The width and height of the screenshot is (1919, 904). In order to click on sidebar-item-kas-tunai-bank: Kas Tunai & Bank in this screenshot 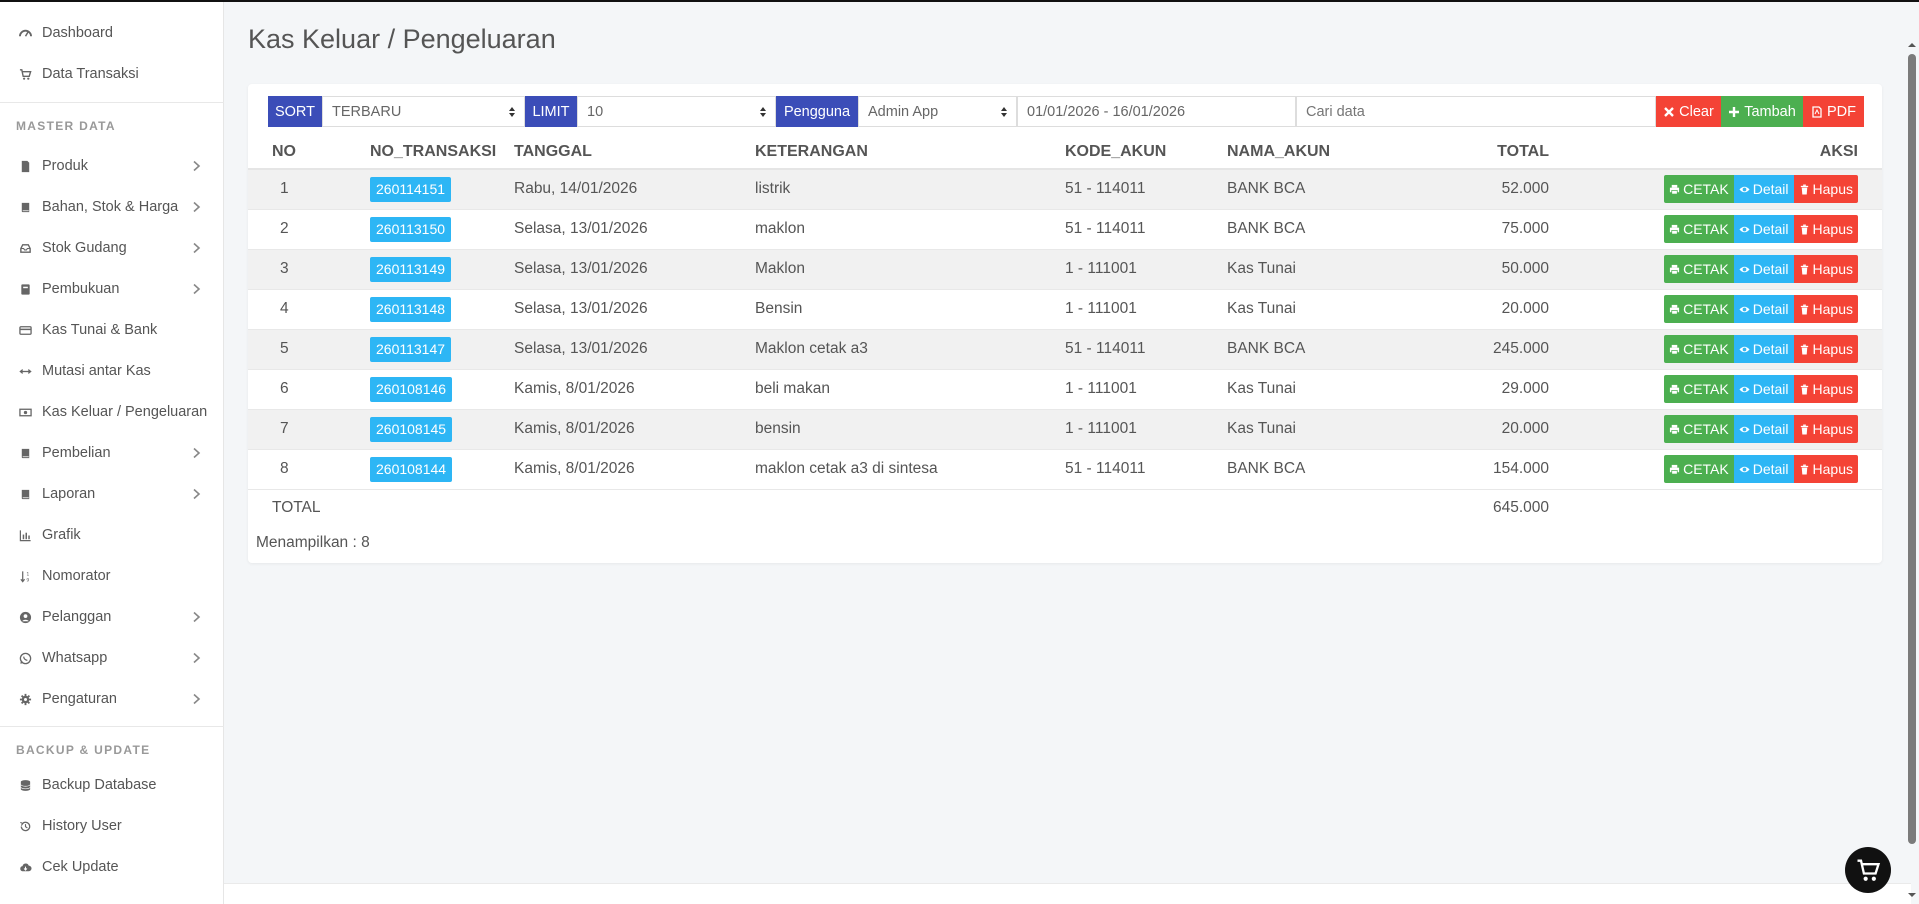, I will do `click(112, 330)`.